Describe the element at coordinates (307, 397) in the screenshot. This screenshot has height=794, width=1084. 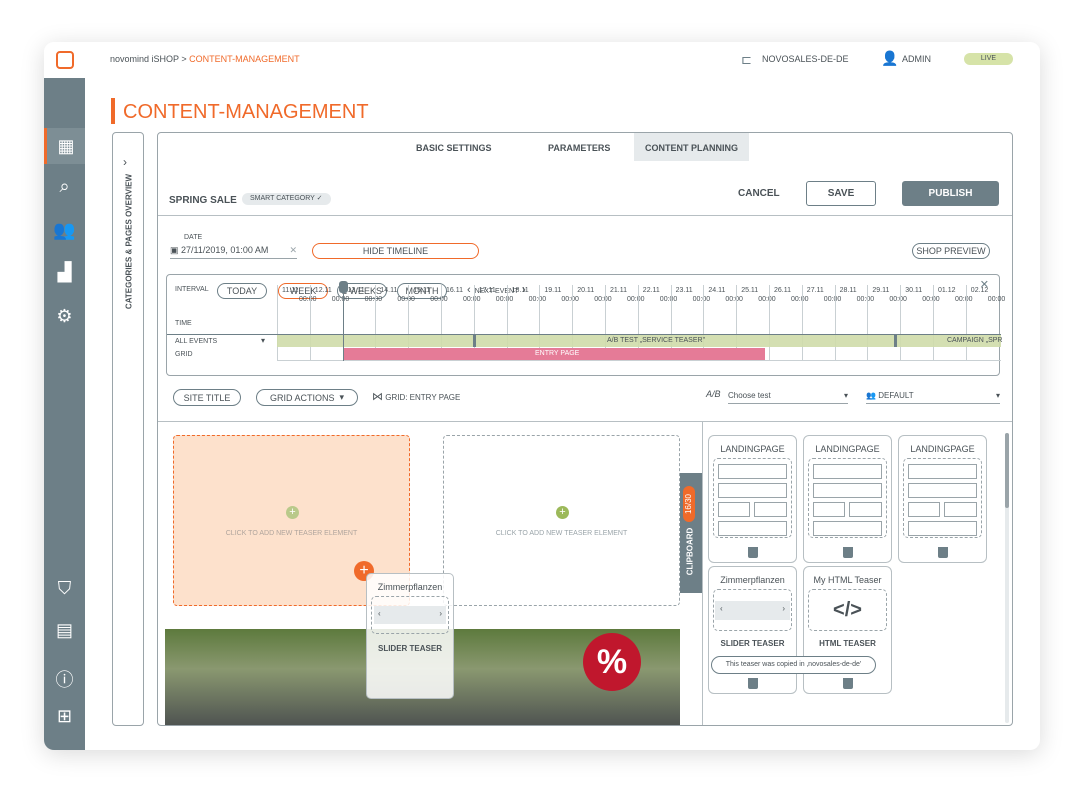
I see `grid-actions-dropdown: GRID ACTIONS ▾` at that location.